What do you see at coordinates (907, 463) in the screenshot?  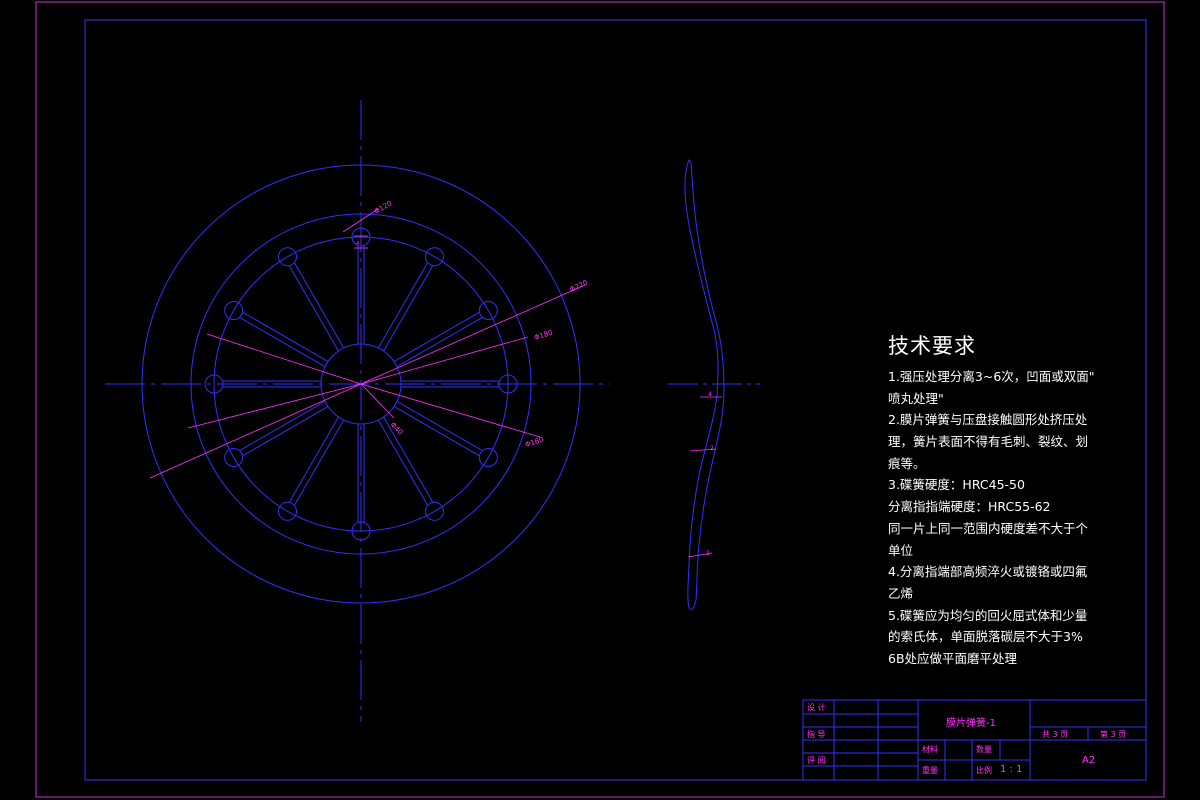 I see `tech-requirement-line: 痕等。` at bounding box center [907, 463].